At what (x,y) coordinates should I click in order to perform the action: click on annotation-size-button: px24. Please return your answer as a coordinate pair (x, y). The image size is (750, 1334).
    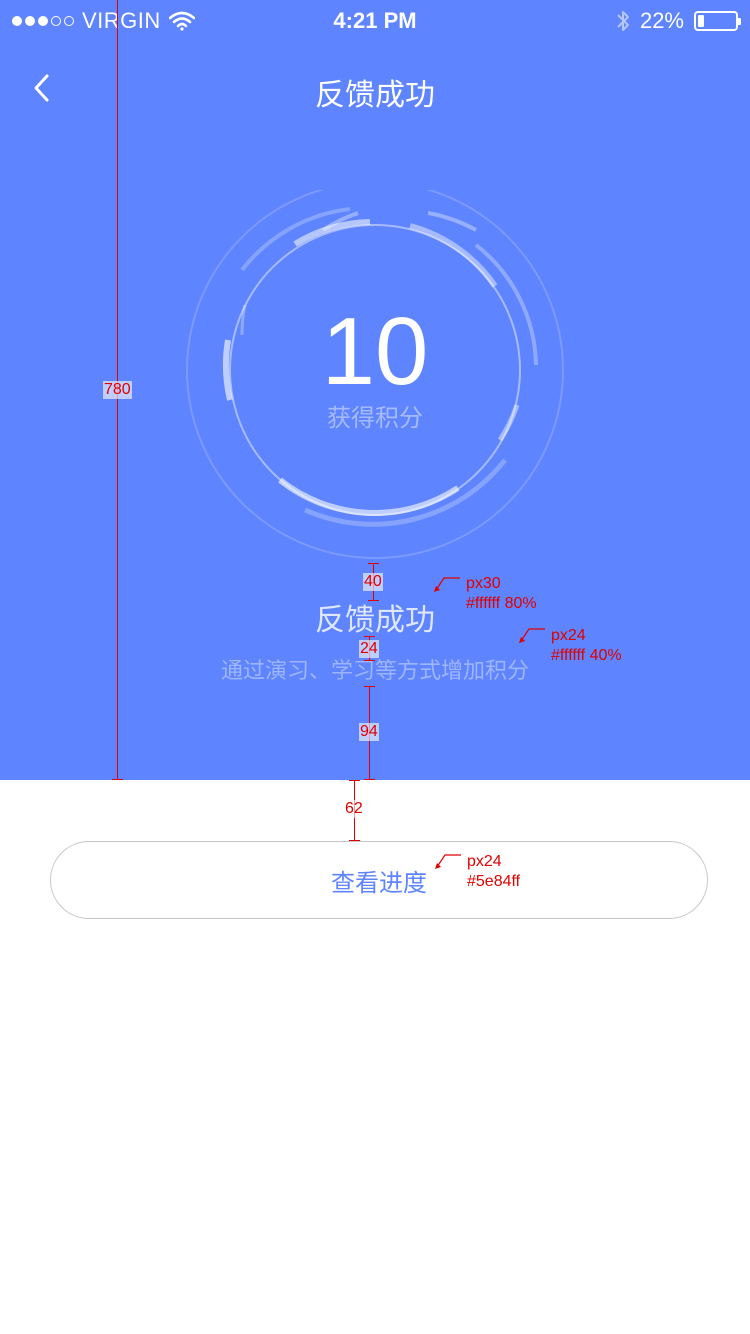
    Looking at the image, I should click on (484, 861).